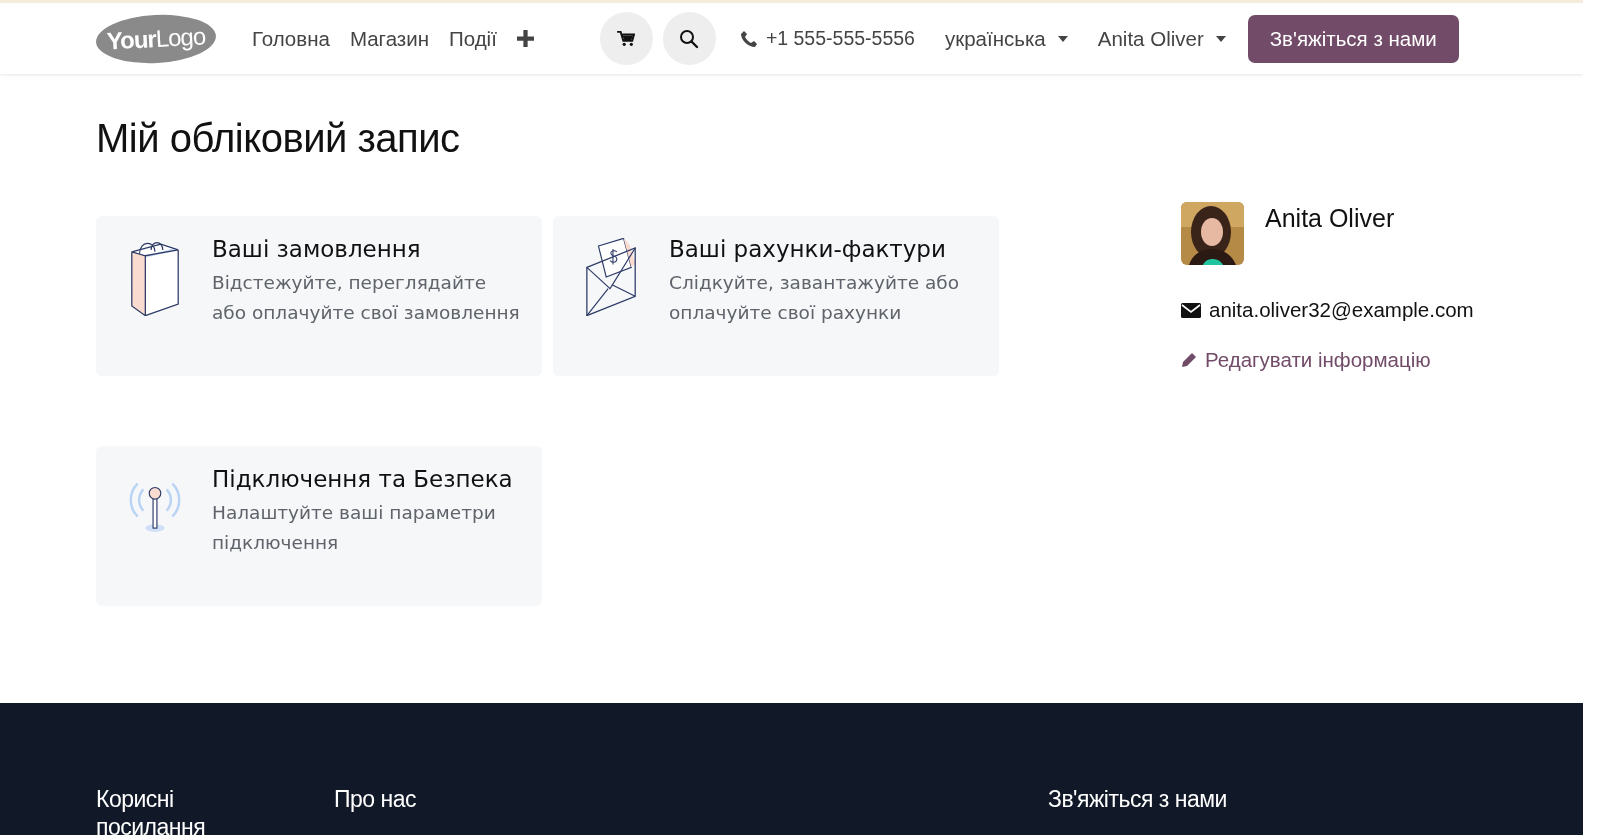 The width and height of the screenshot is (1600, 835). What do you see at coordinates (317, 249) in the screenshot?
I see `card-title: Ваші замовлення` at bounding box center [317, 249].